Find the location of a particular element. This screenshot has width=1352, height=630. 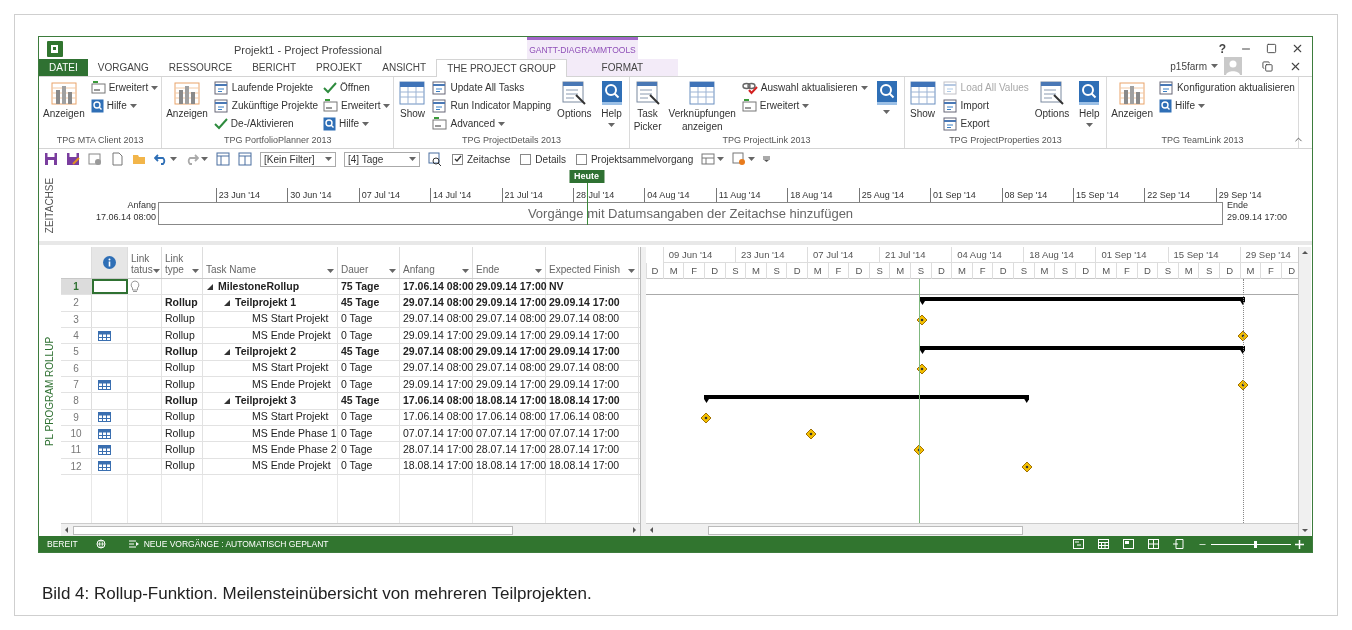

ribbon-tab: DATEI is located at coordinates (63, 67).